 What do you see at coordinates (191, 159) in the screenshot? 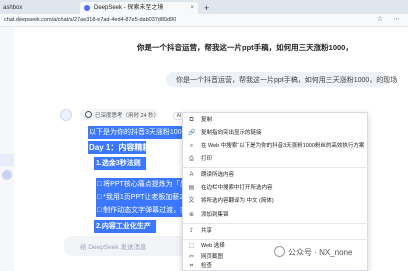
I see `print-icon: ⎙` at bounding box center [191, 159].